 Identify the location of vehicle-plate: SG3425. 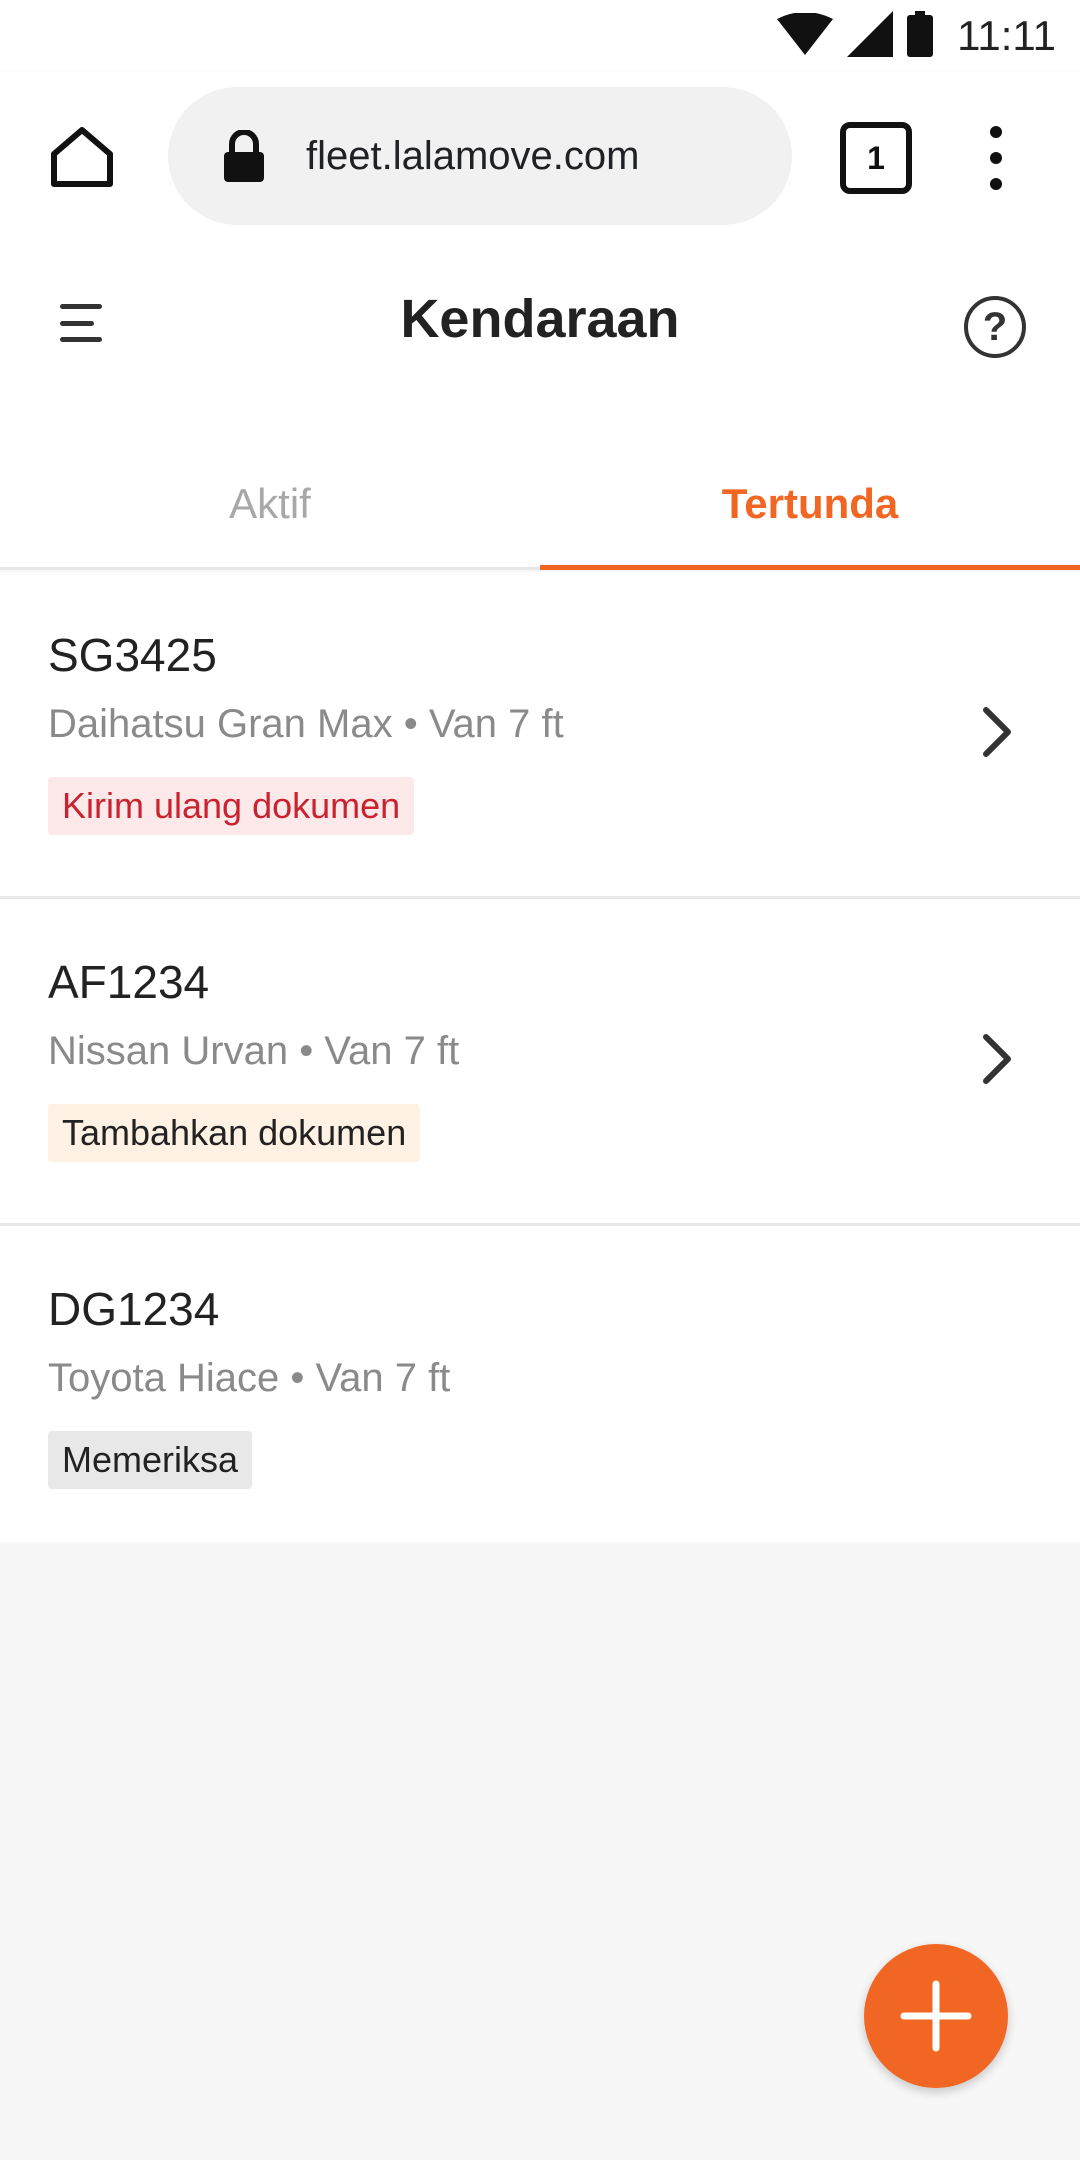
(132, 655).